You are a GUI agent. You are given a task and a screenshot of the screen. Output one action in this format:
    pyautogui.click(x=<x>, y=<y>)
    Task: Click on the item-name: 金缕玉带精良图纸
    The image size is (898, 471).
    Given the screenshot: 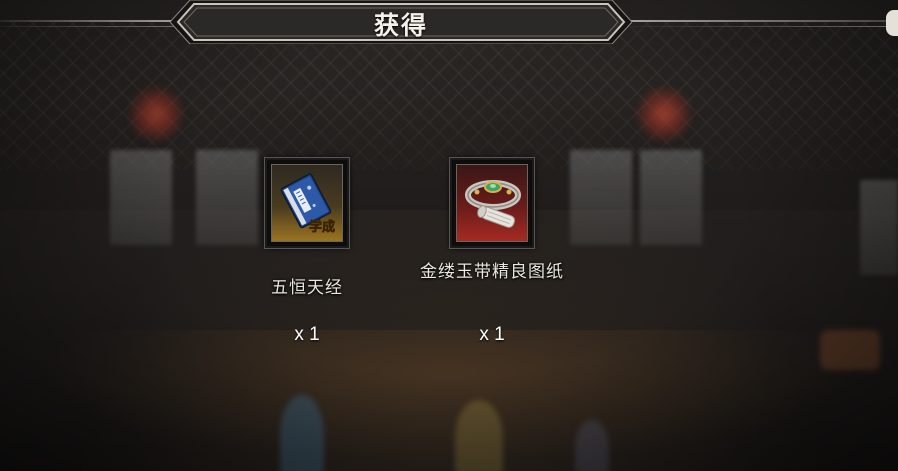 What is the action you would take?
    pyautogui.click(x=492, y=272)
    